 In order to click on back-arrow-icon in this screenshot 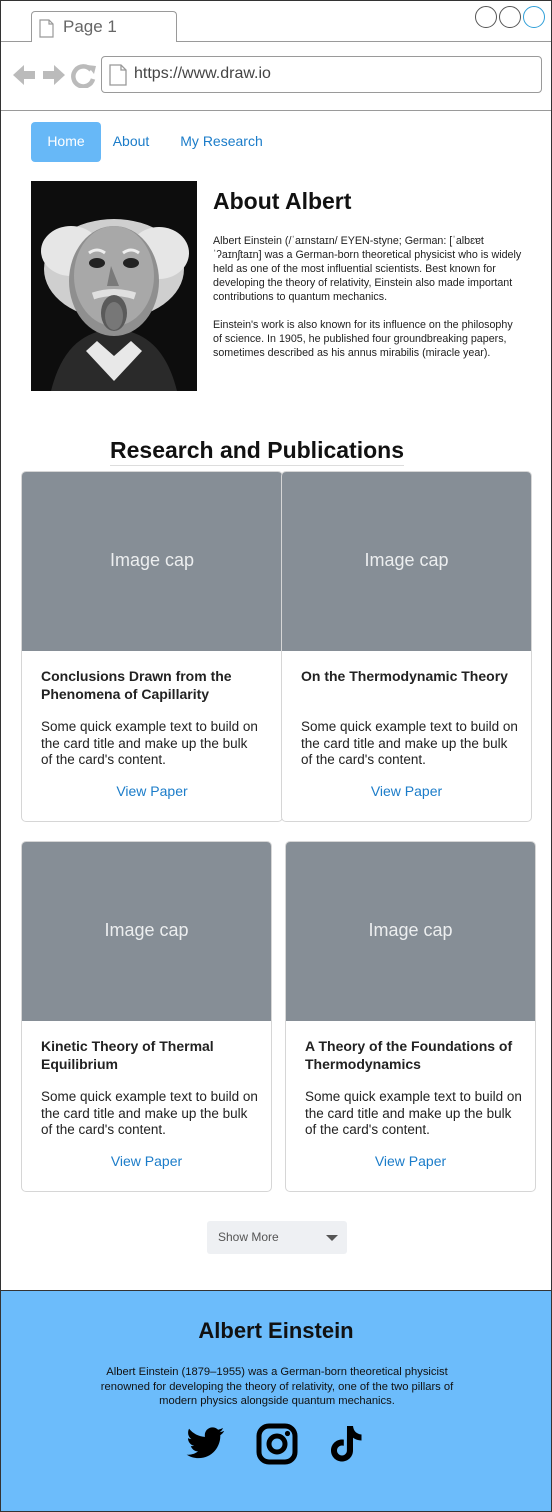, I will do `click(24, 75)`.